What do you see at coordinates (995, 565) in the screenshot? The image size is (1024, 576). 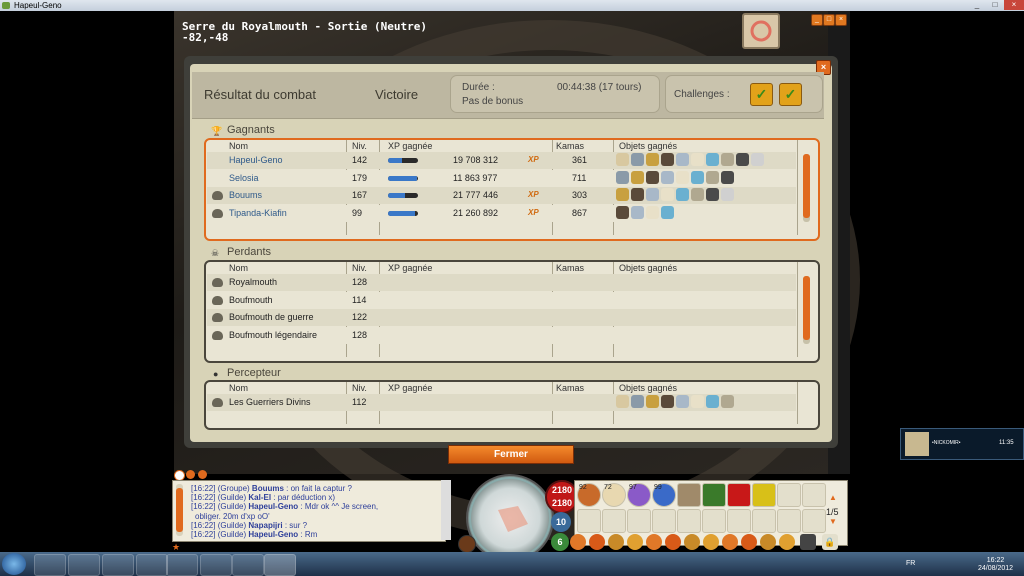 I see `system-clock: 16:22 24/08/2012` at bounding box center [995, 565].